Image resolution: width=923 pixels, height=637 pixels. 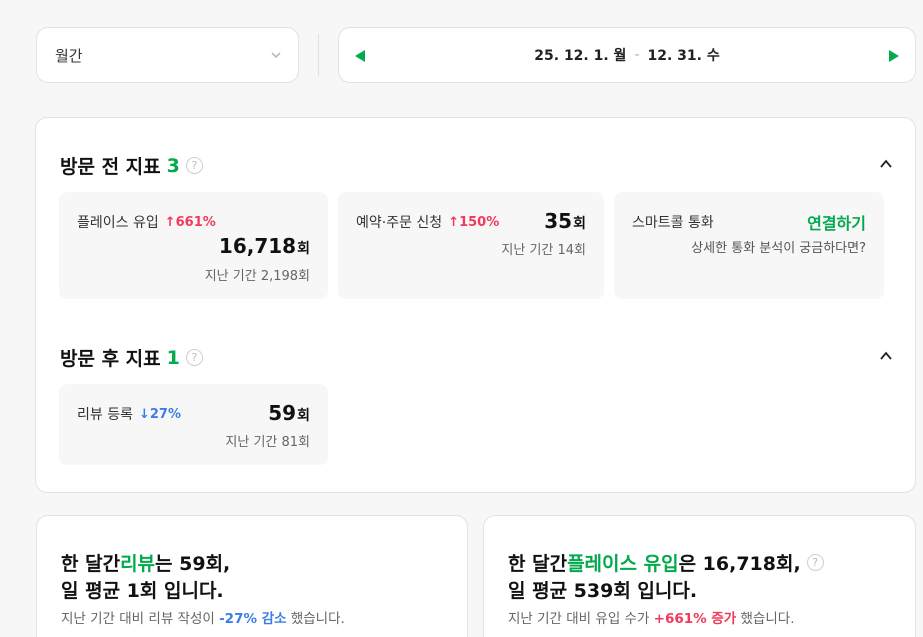 I want to click on summary-line-1: 한 달간 플레이스 유입 은 16,718회, ?, so click(x=666, y=562).